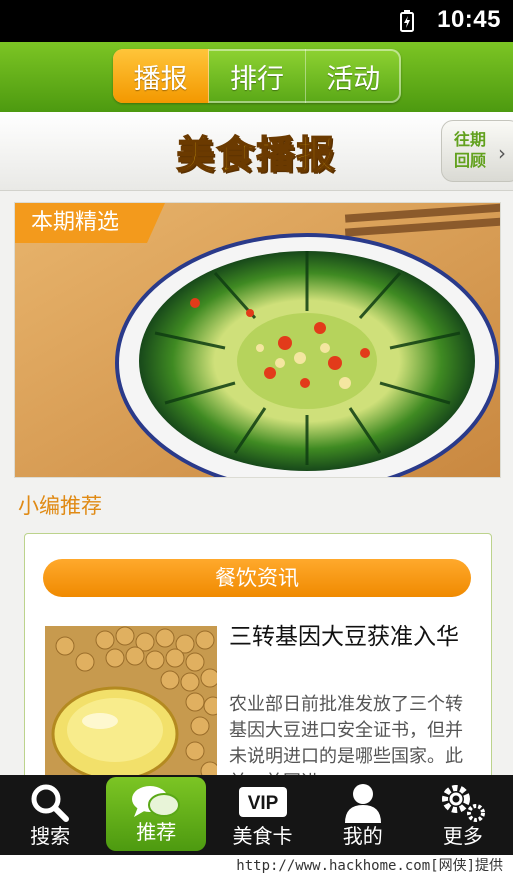 The height and width of the screenshot is (877, 513). I want to click on past-issues-button: 往期回顾 ›, so click(477, 151).